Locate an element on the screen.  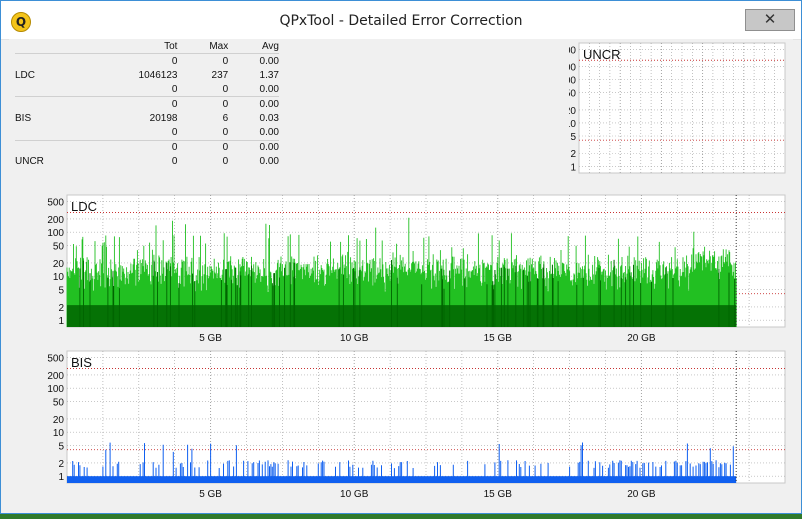
title-bar: Q QPxTool - Detailed Error Correction ✕ is located at coordinates (401, 20).